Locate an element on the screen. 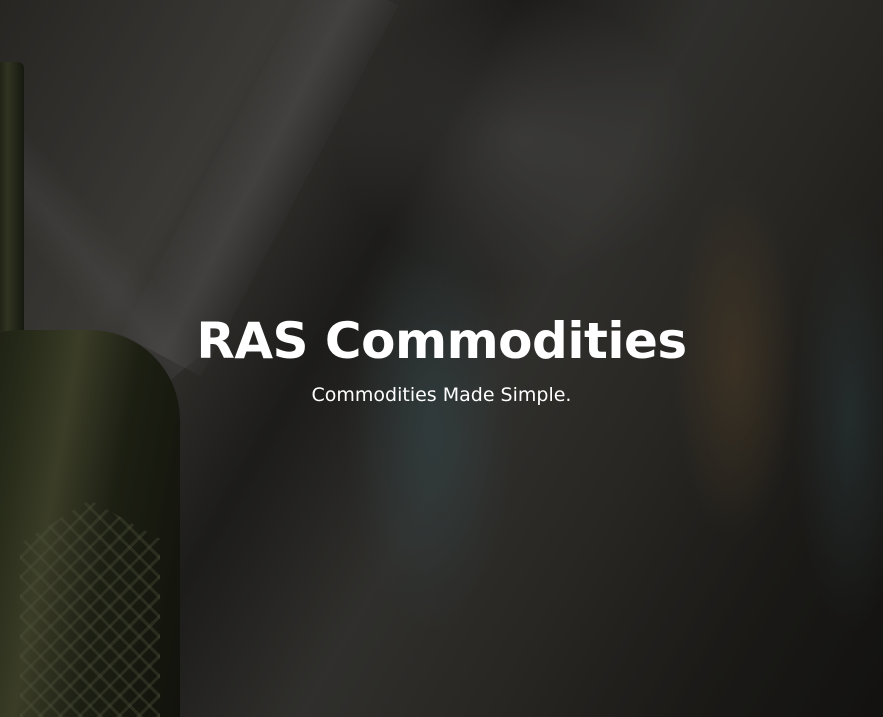 The image size is (883, 717). hero-content: RAS Commodities Commodities Made Simple. is located at coordinates (441, 359).